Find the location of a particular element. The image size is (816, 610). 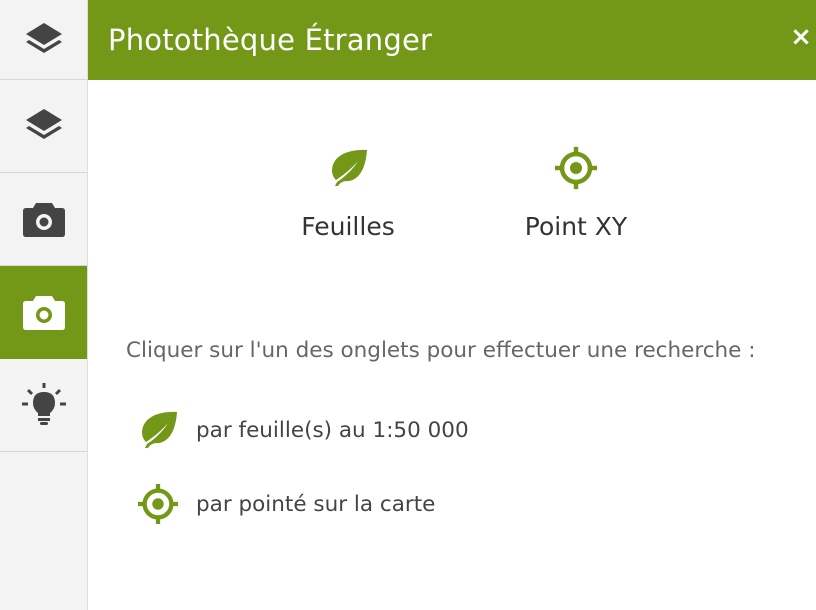

tab-feuilles: Feuilles is located at coordinates (348, 193).